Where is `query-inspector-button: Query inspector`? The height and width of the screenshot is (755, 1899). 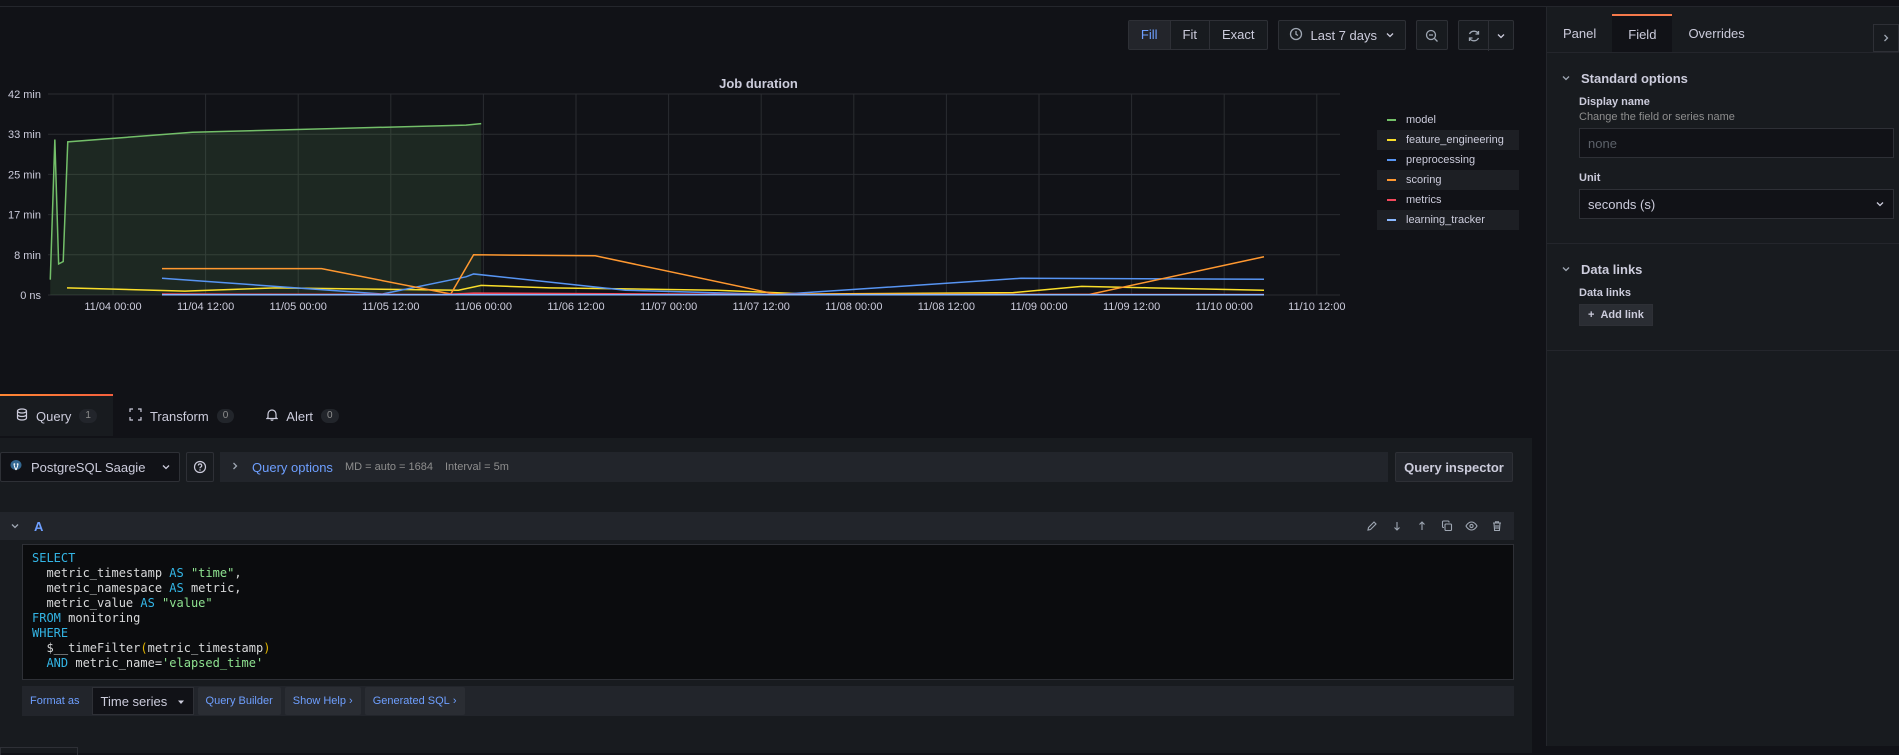
query-inspector-button: Query inspector is located at coordinates (1454, 467).